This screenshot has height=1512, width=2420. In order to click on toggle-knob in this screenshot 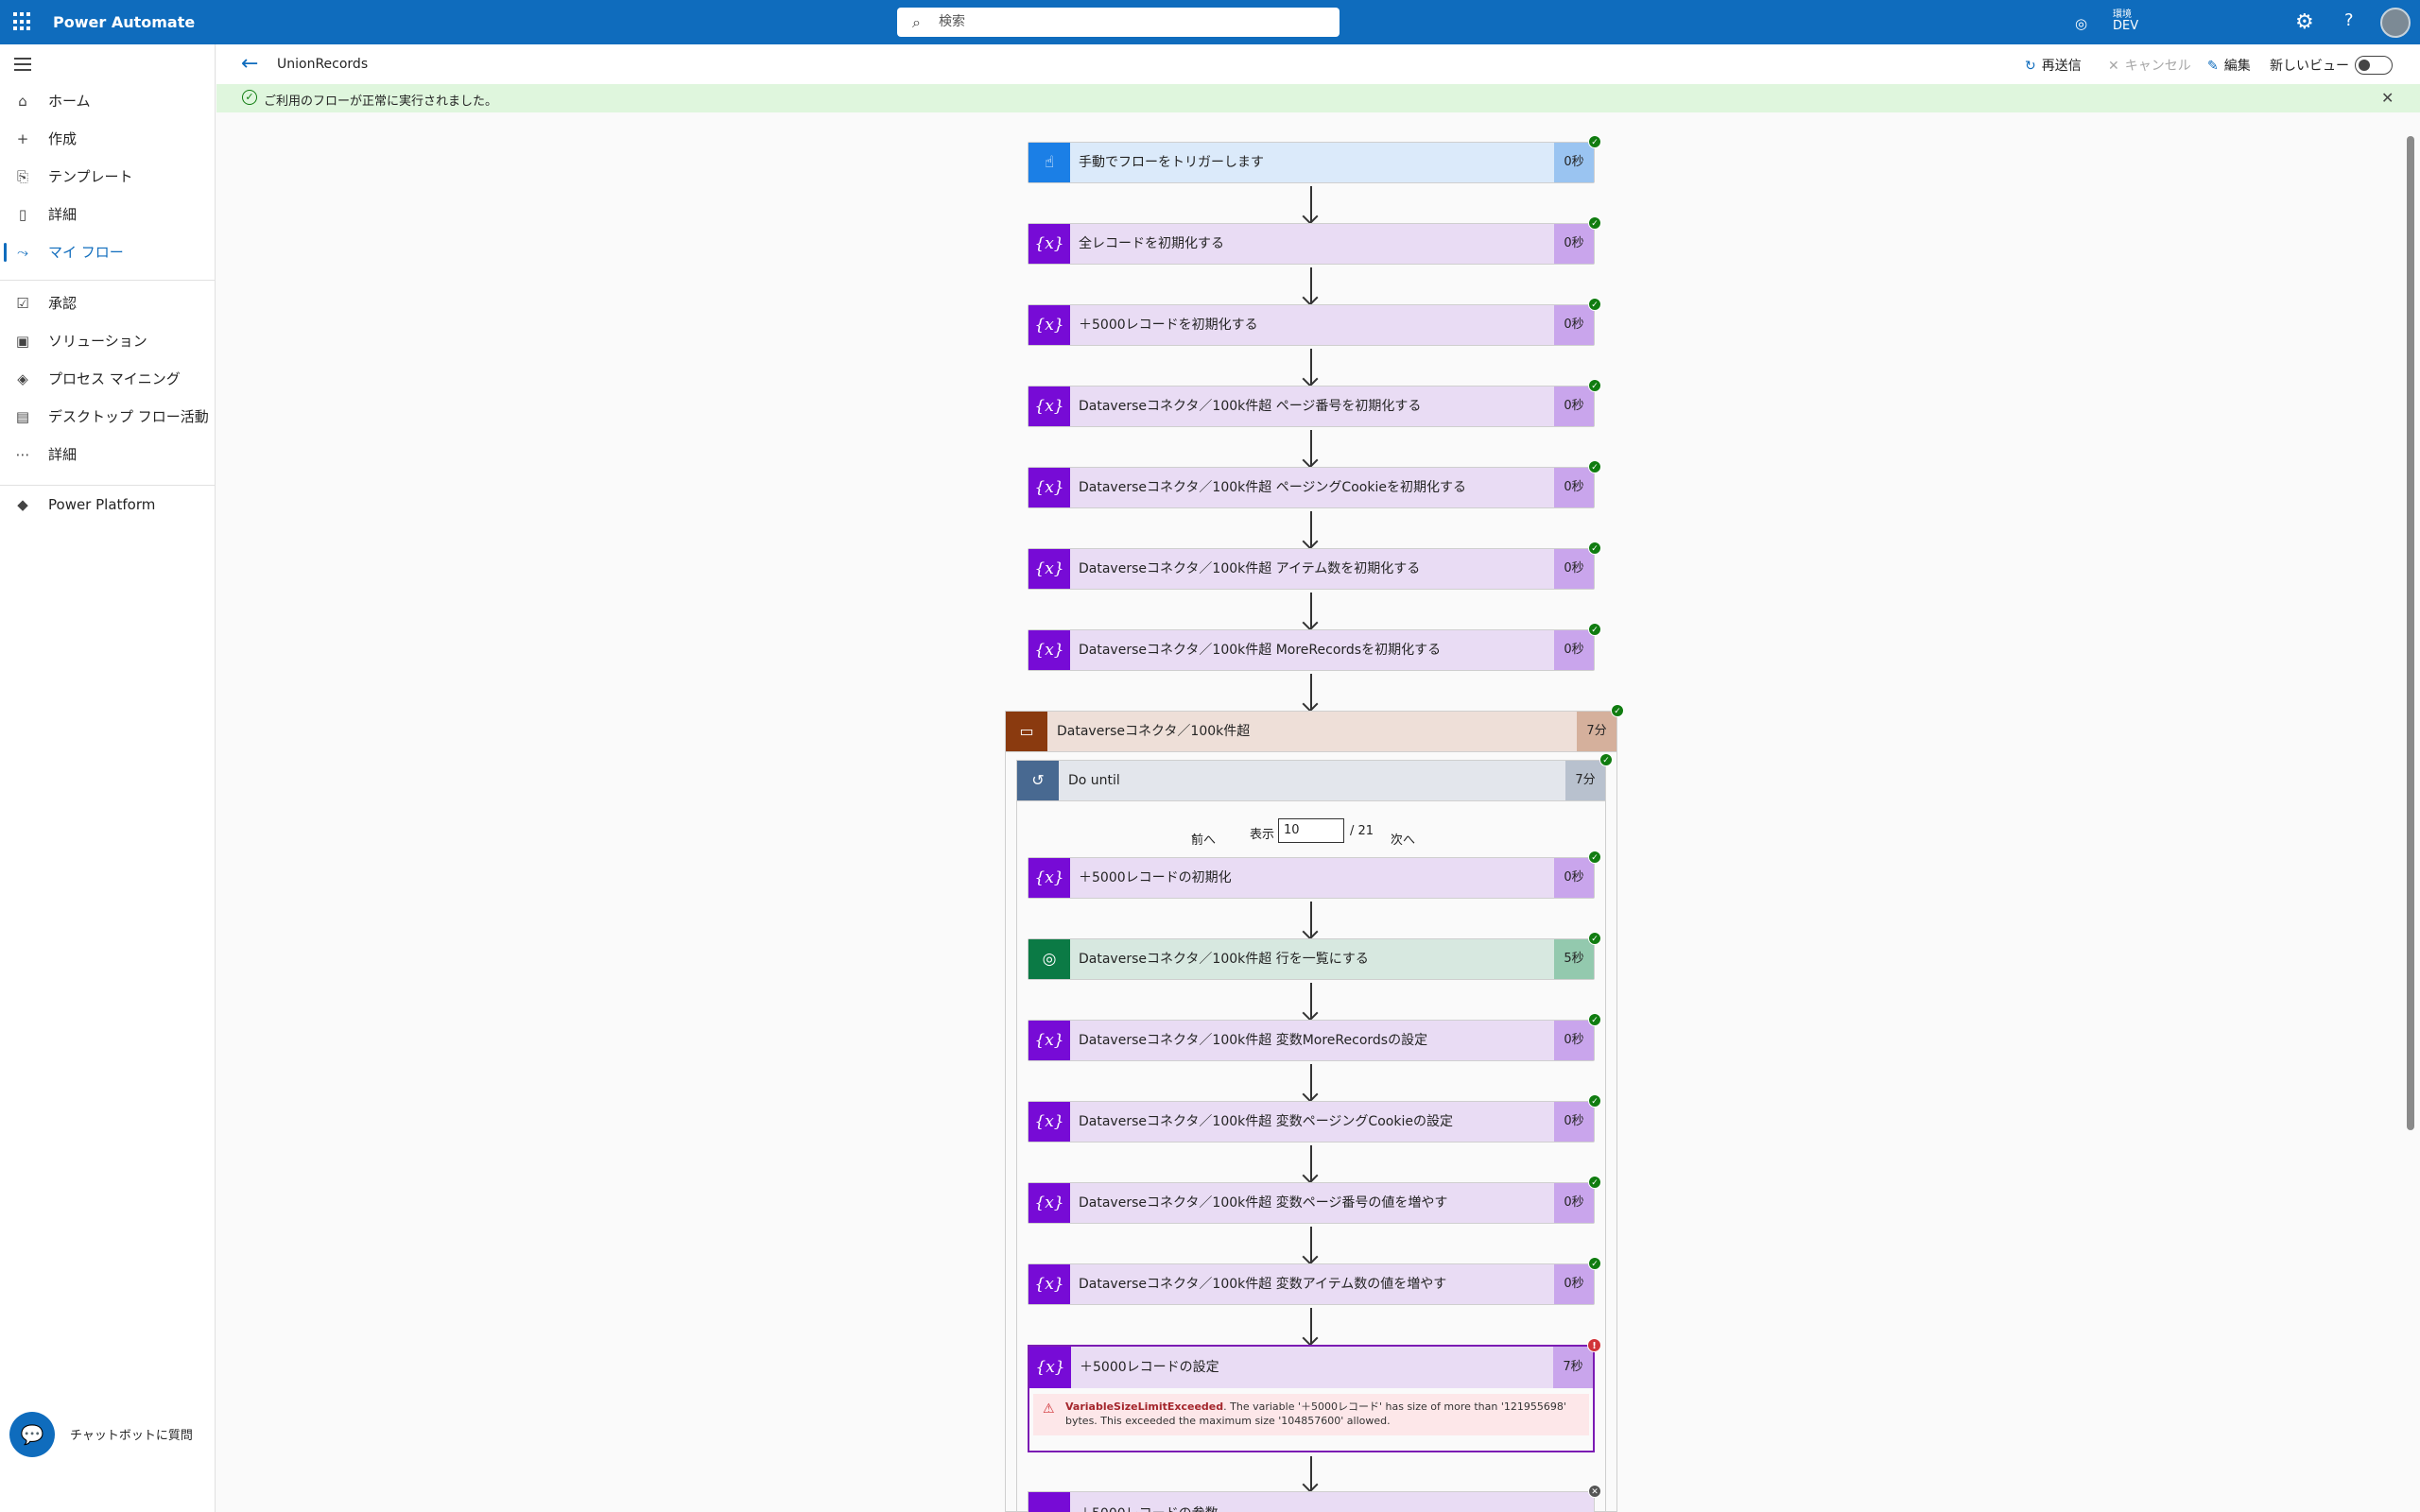, I will do `click(2364, 65)`.